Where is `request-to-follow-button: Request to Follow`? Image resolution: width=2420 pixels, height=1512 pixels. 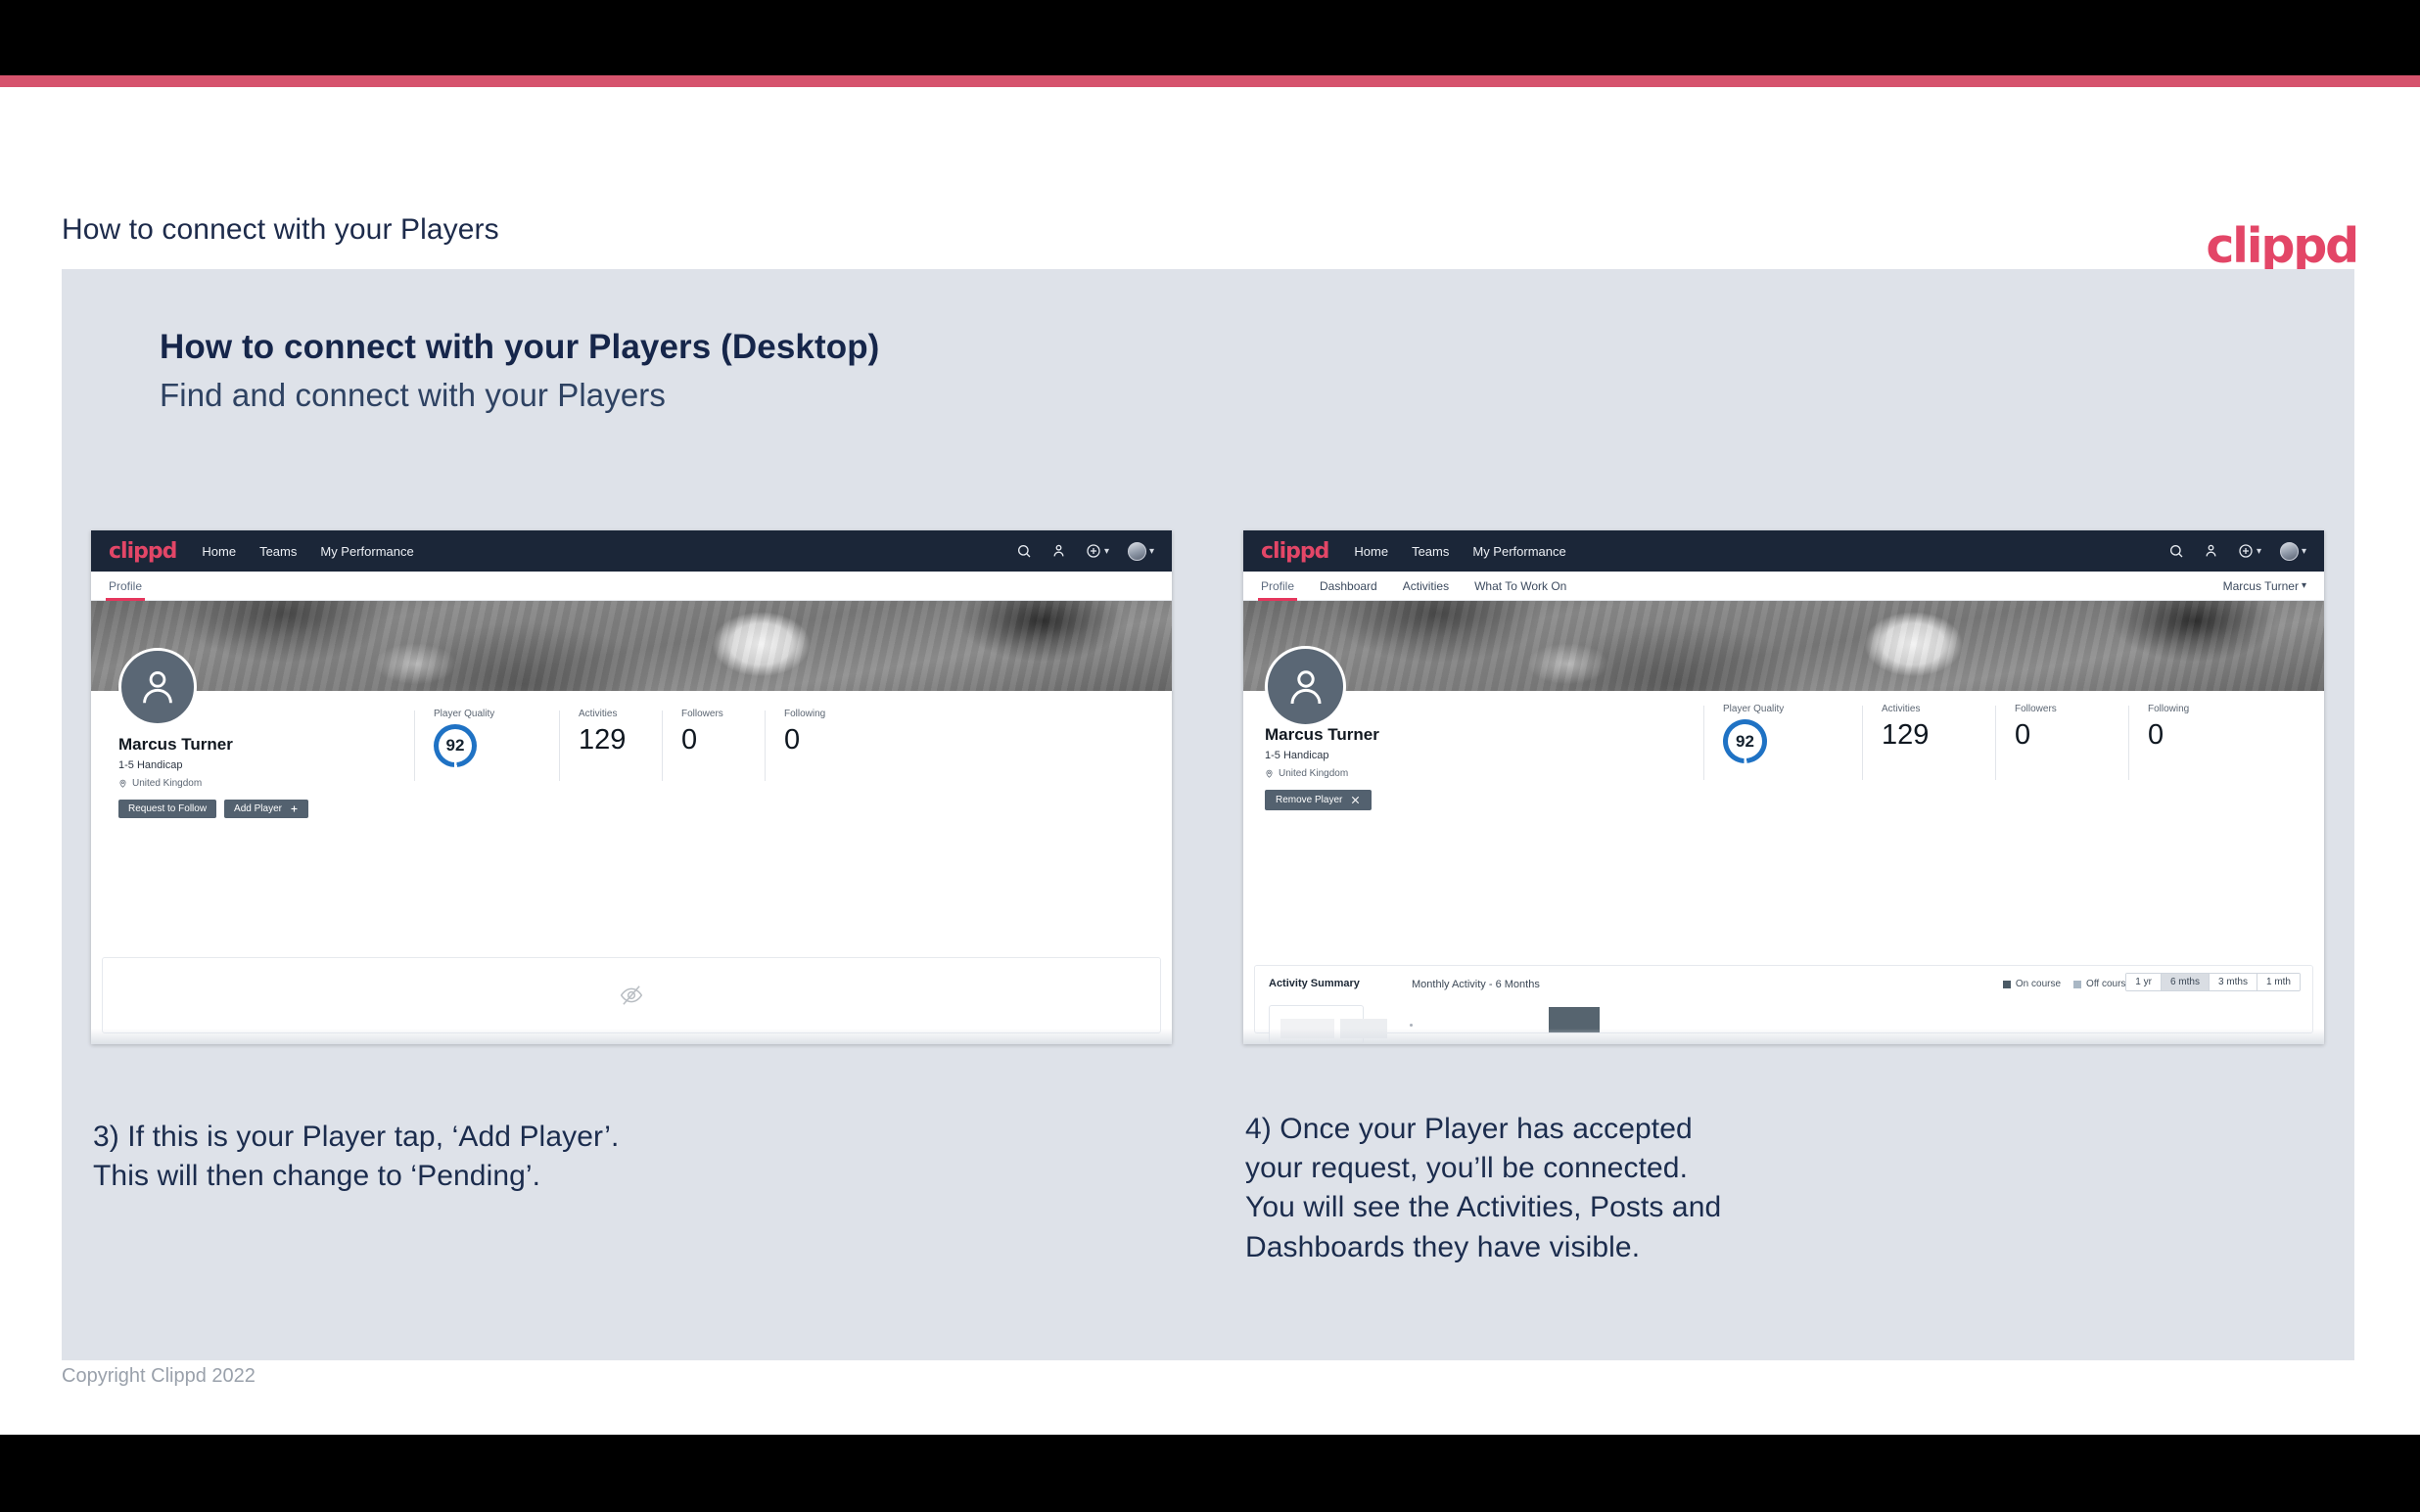
request-to-follow-button: Request to Follow is located at coordinates (167, 809).